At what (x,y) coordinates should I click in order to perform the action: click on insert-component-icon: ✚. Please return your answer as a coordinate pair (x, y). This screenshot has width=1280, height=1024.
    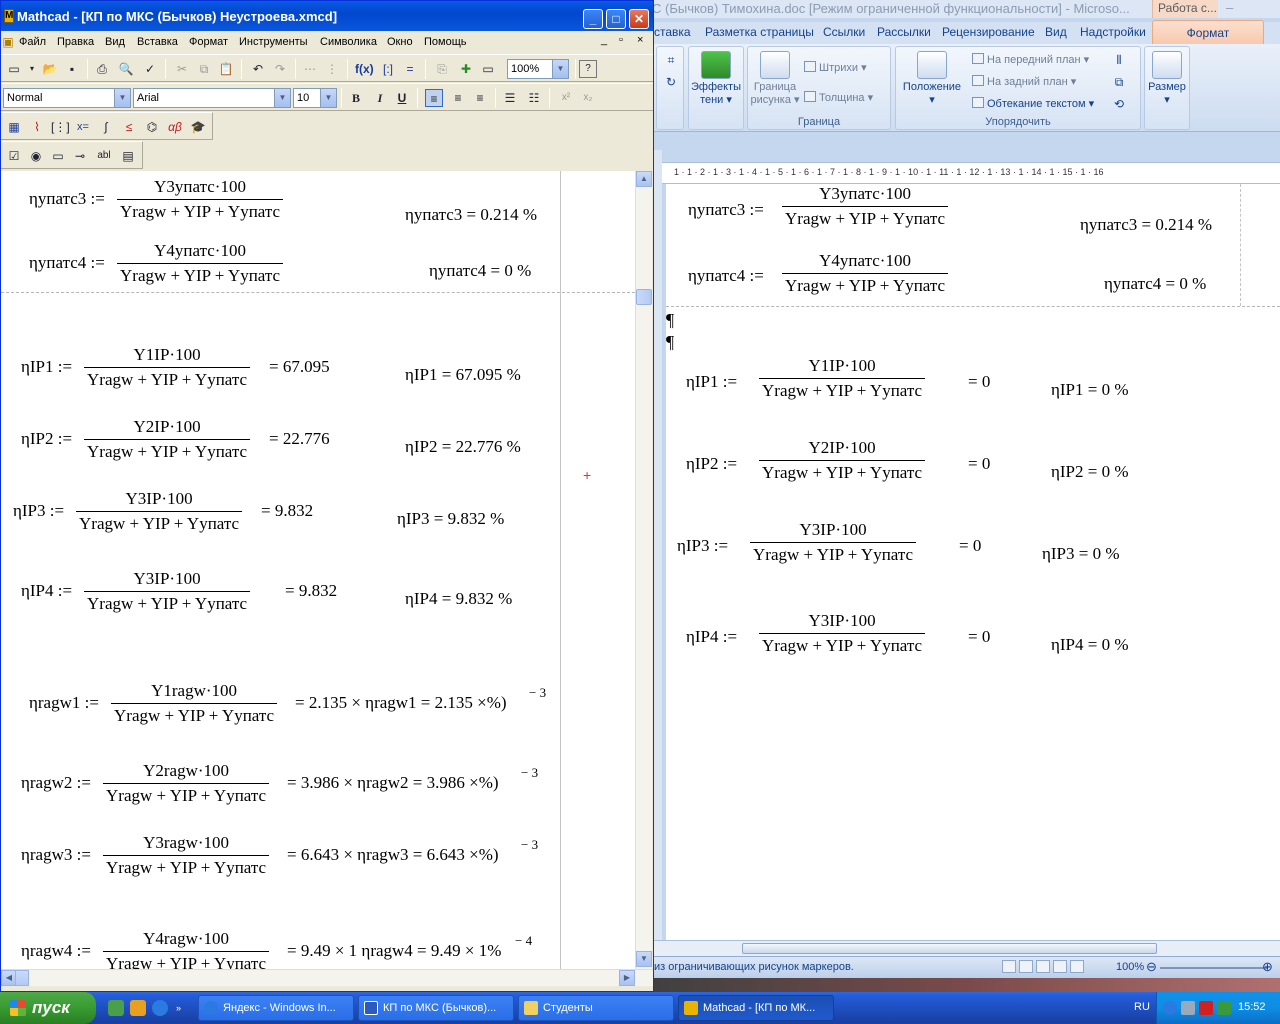
    Looking at the image, I should click on (466, 69).